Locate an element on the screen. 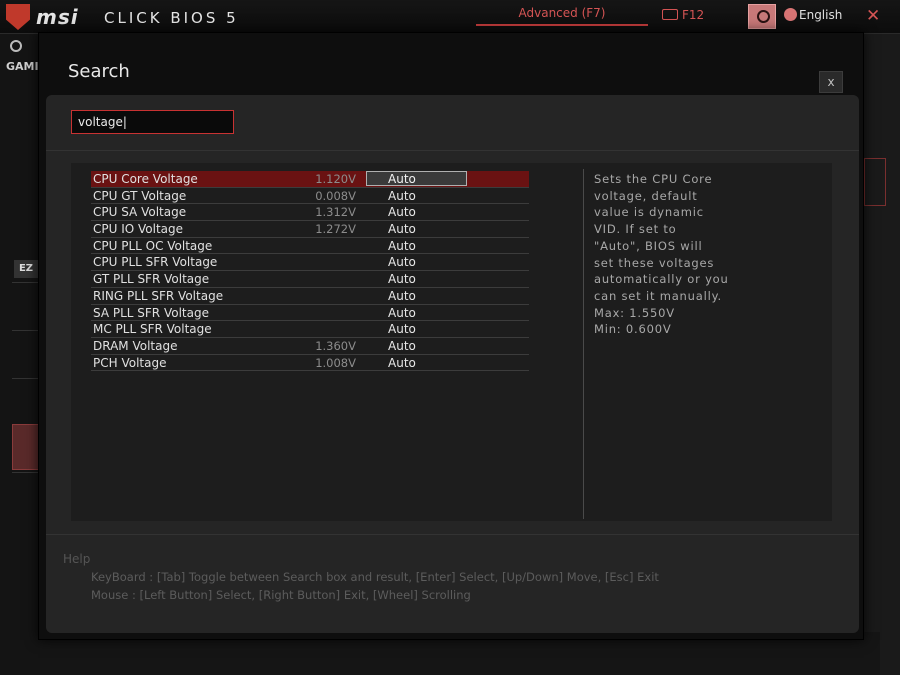  exit-icon: ✕ is located at coordinates (873, 16).